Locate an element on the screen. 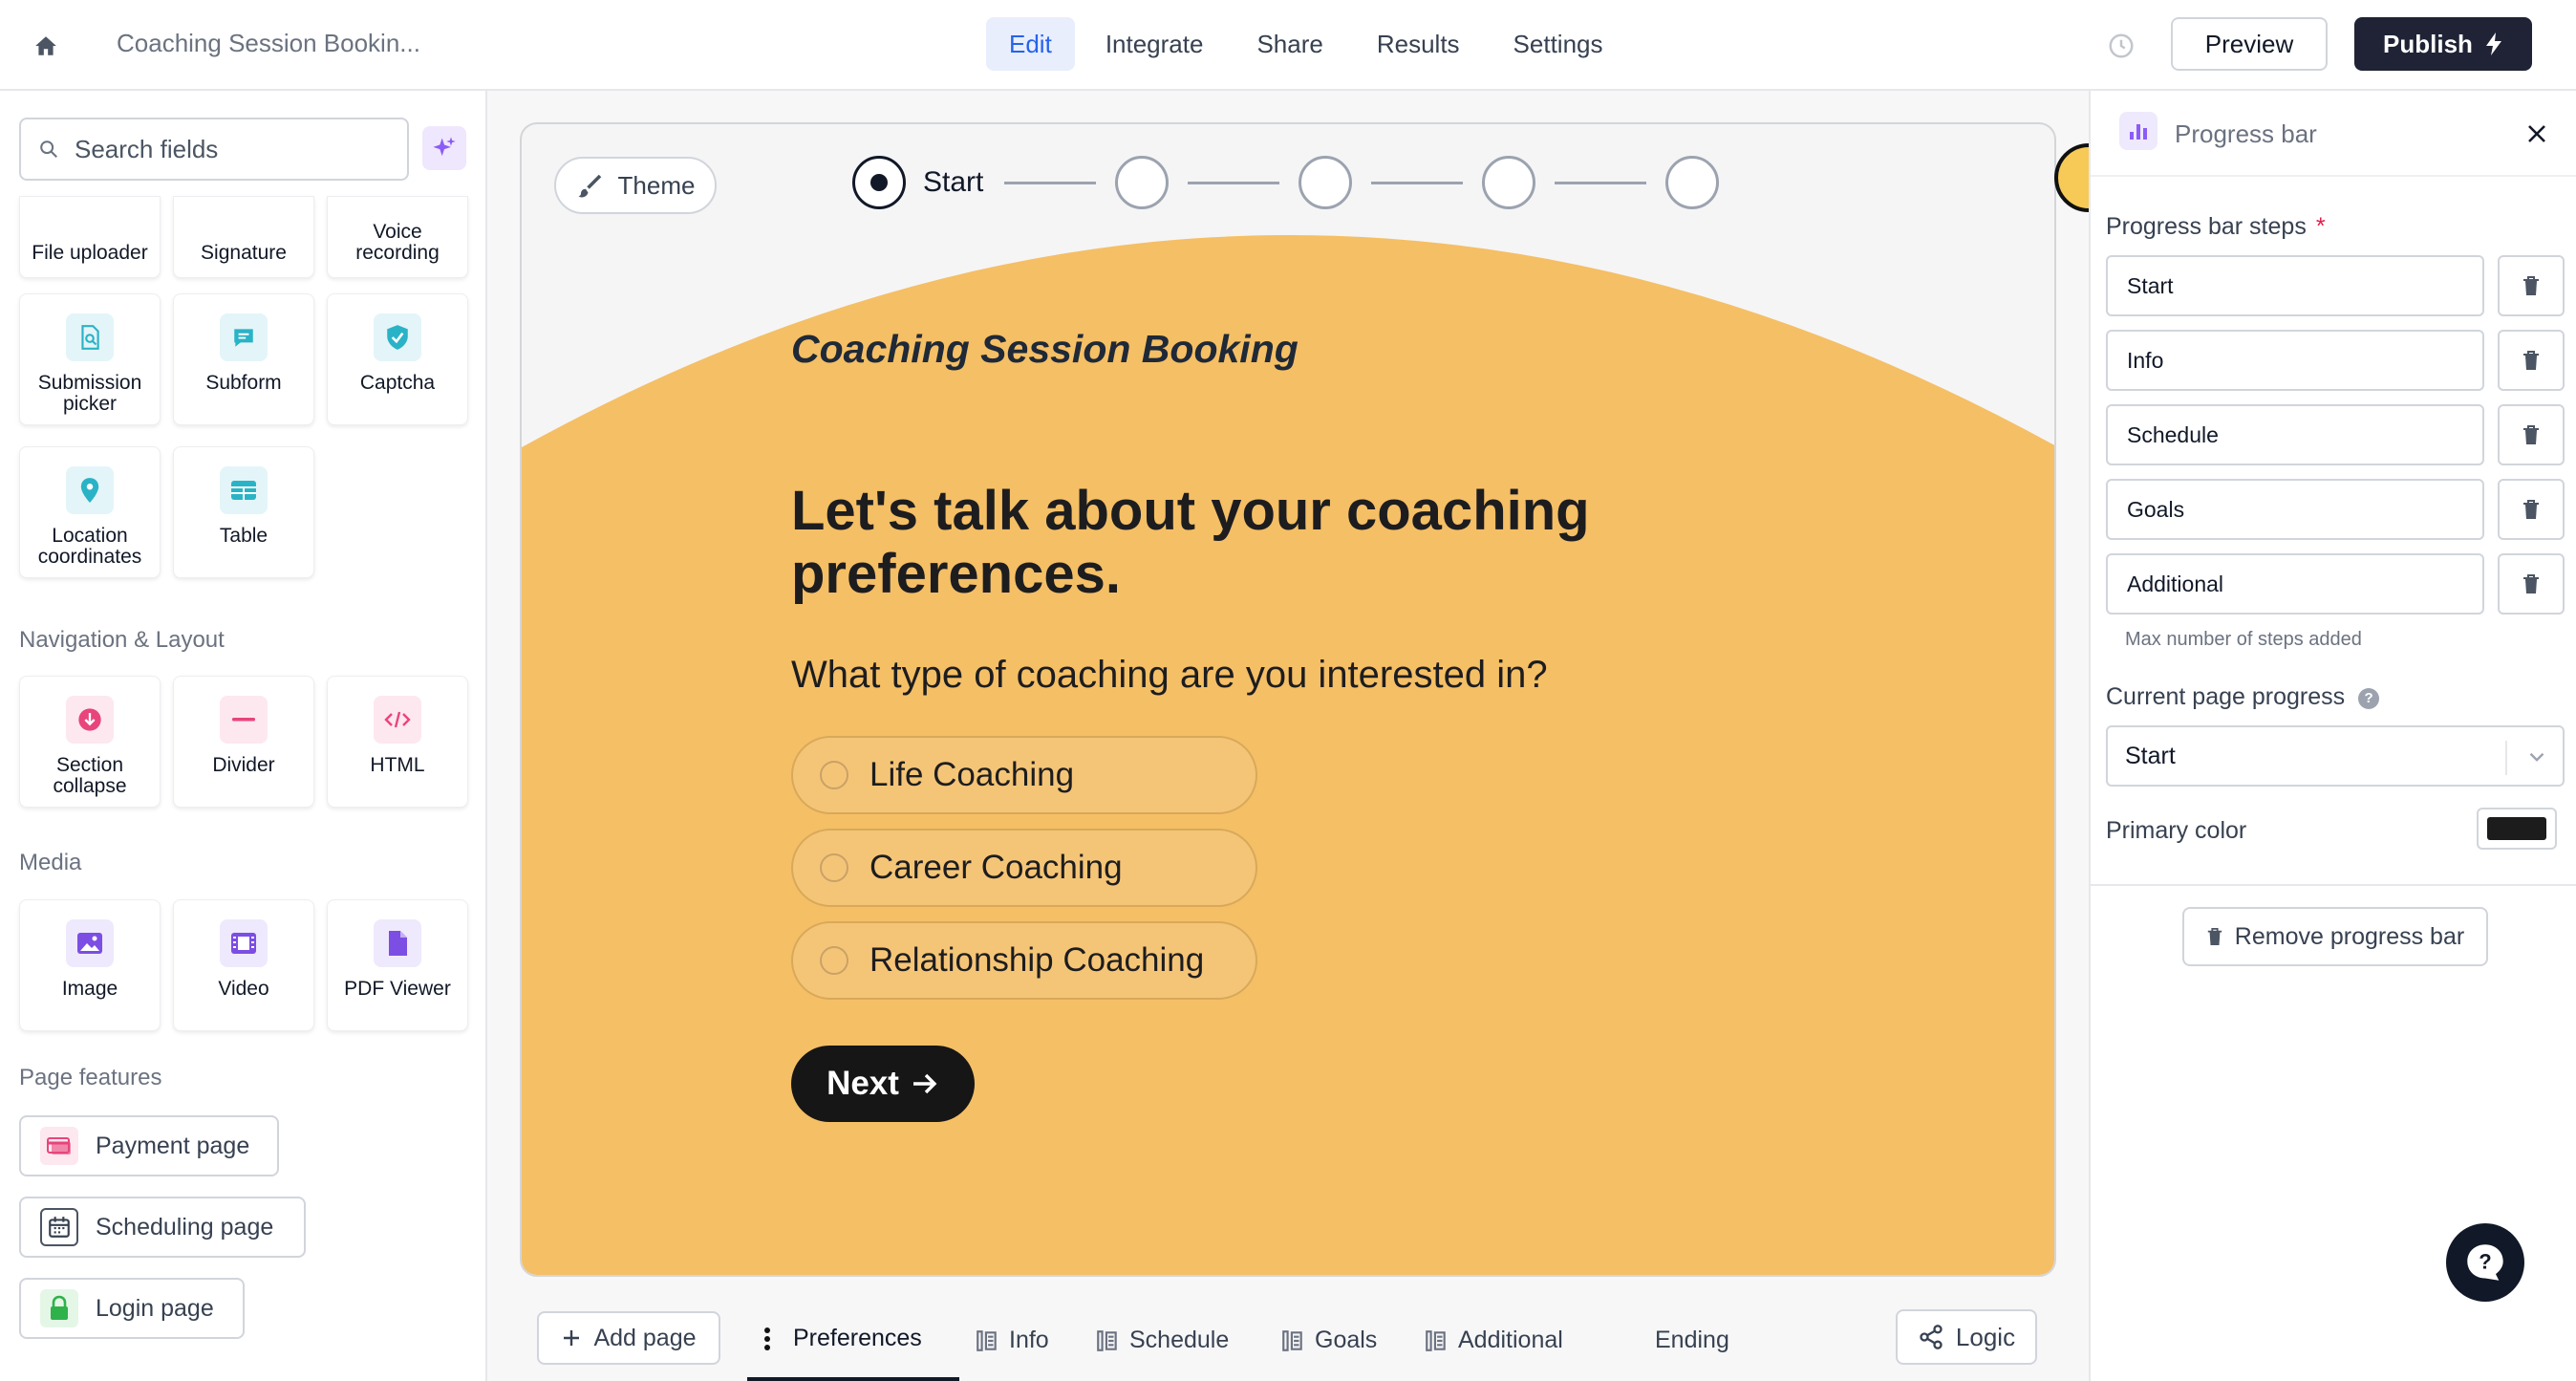 The height and width of the screenshot is (1381, 2576). primary-color-label: Primary color is located at coordinates (2176, 831).